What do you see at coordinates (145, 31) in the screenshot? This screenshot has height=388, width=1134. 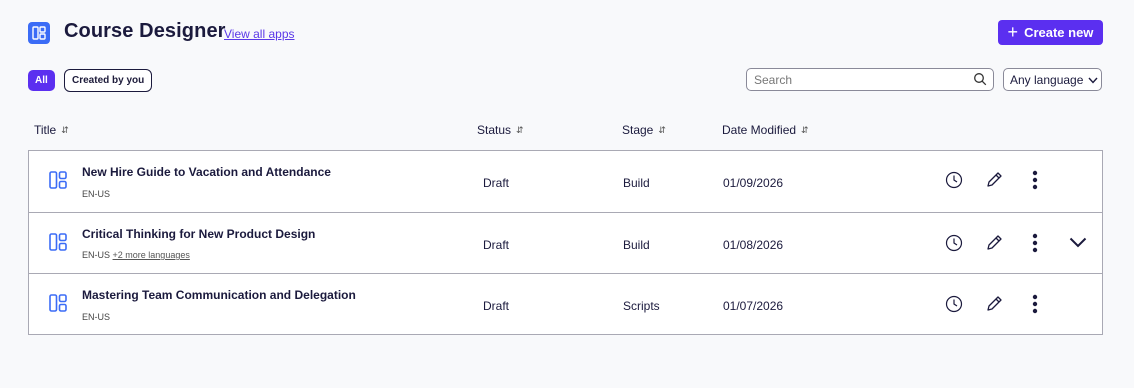 I see `page-title: Course Designer` at bounding box center [145, 31].